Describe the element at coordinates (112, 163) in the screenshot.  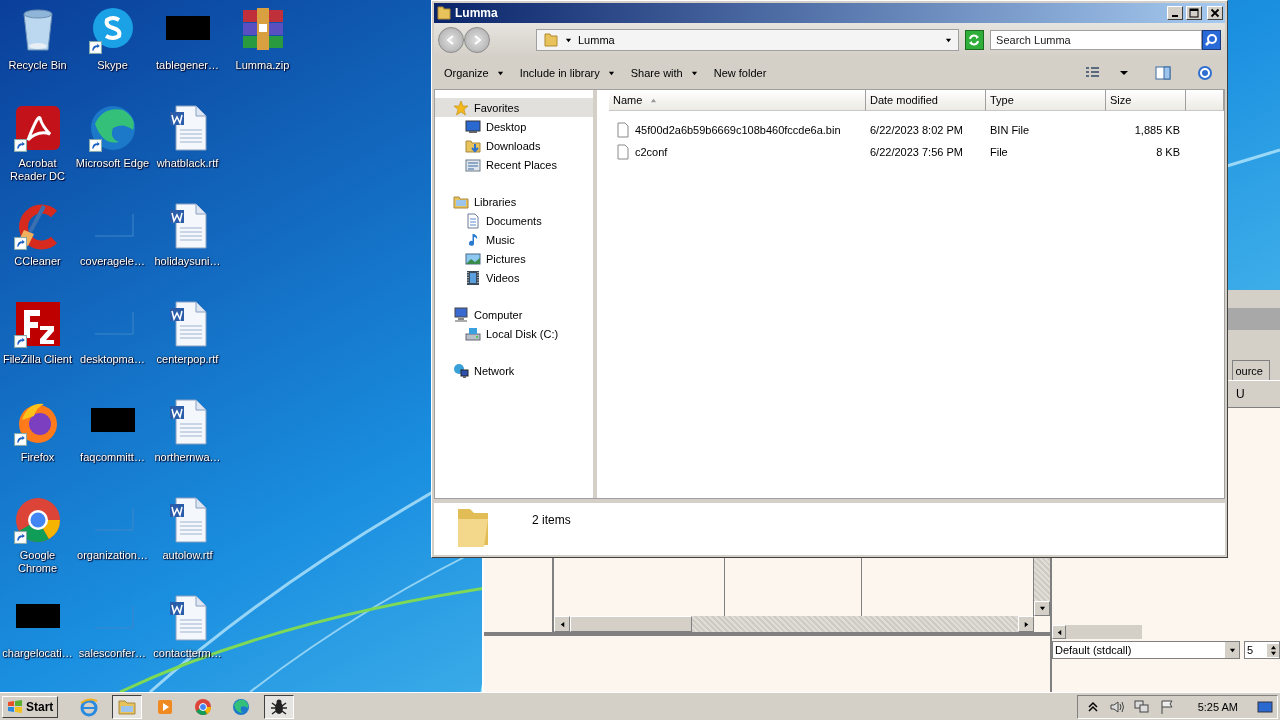
I see `icon-label: Microsoft Edge` at that location.